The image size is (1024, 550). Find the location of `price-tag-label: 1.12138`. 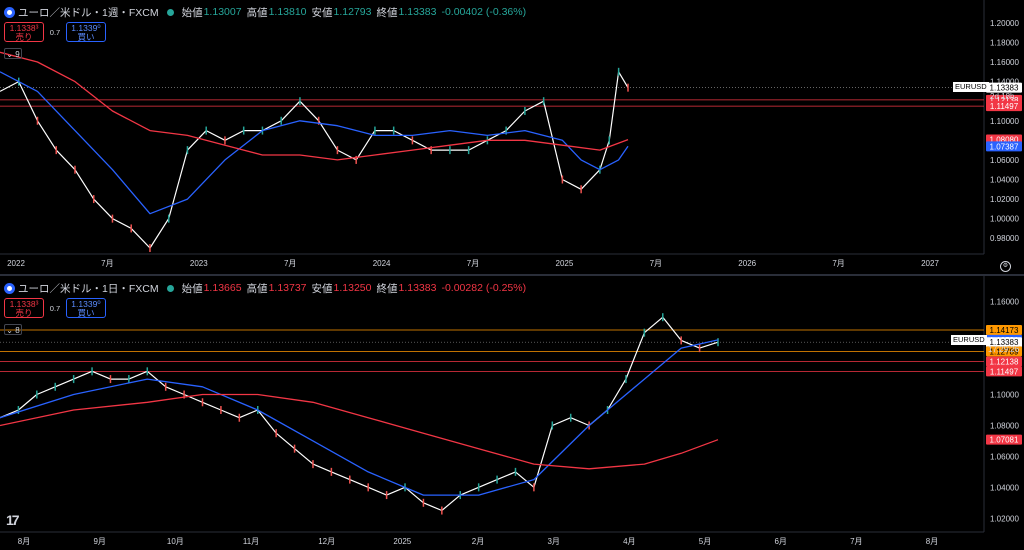

price-tag-label: 1.12138 is located at coordinates (1004, 361).